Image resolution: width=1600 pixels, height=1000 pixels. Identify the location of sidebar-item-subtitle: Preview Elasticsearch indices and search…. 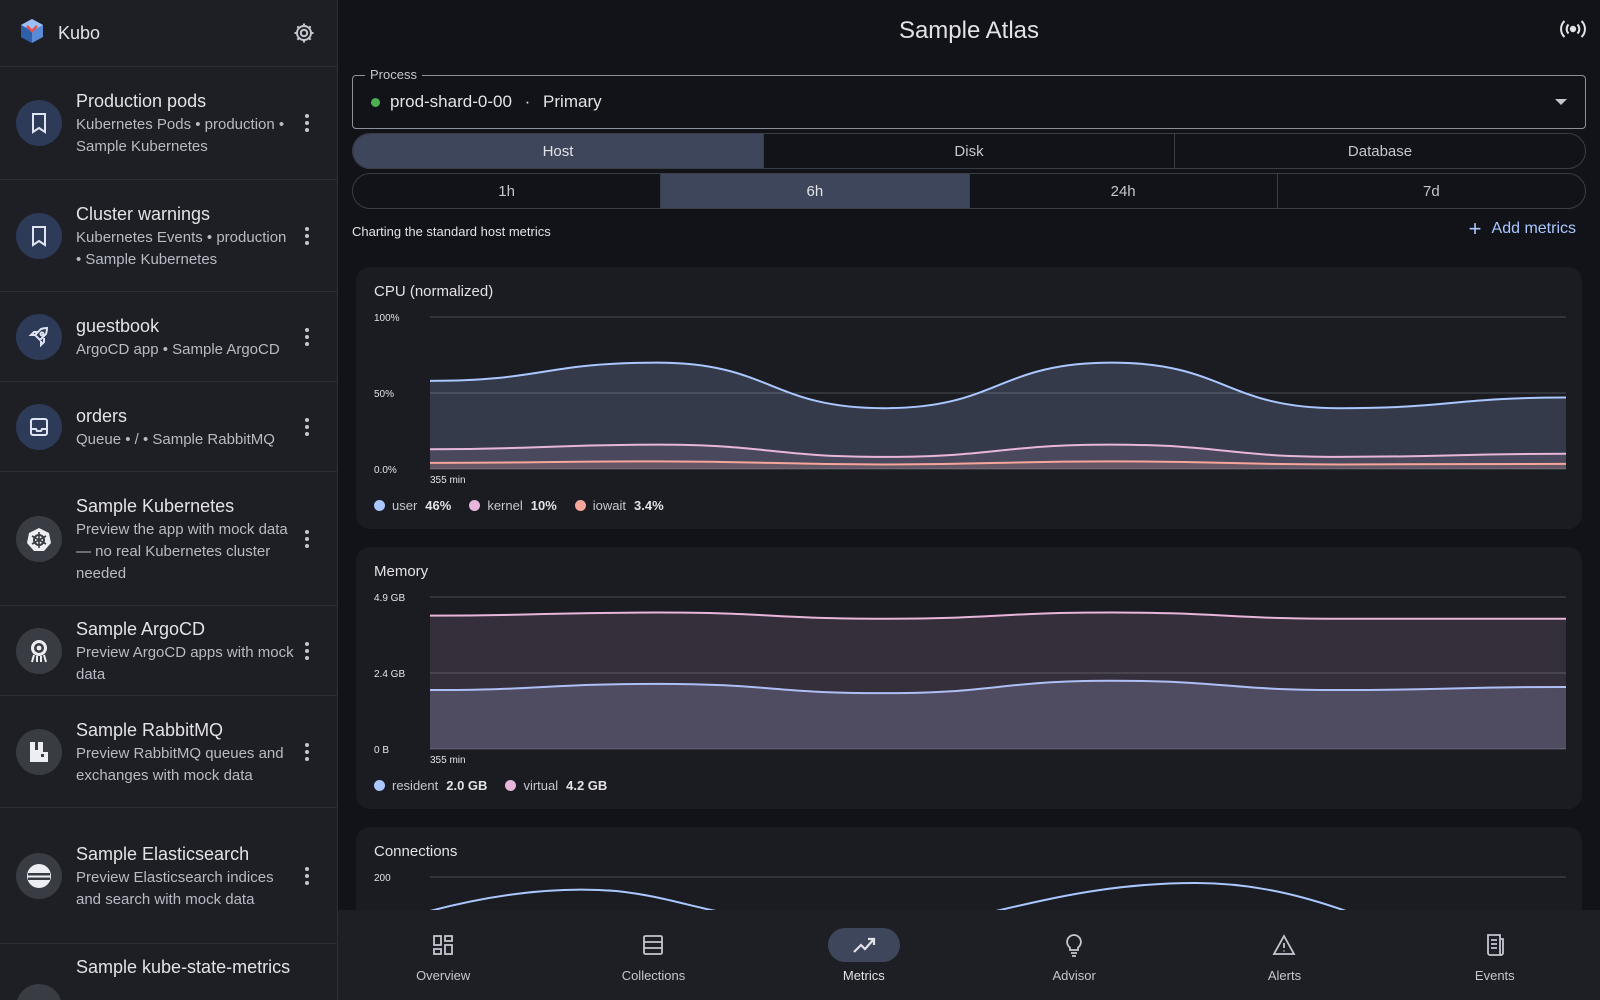
(175, 888).